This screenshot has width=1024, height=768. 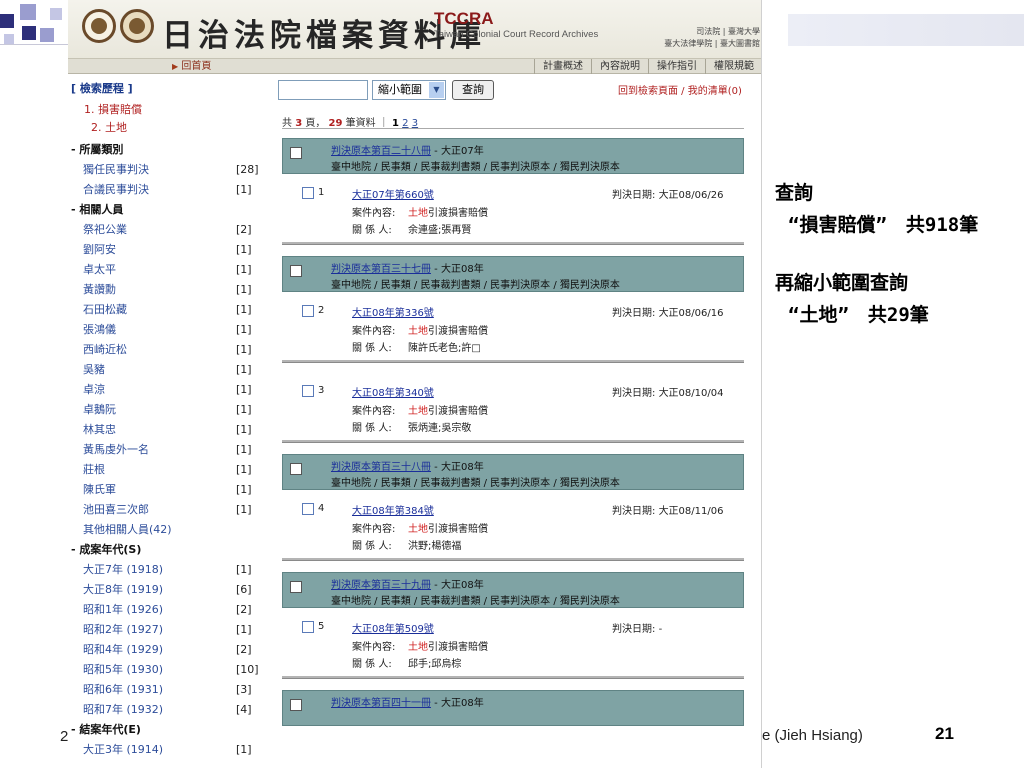 What do you see at coordinates (381, 585) in the screenshot?
I see `volume-link: 判決原本第百三十九冊` at bounding box center [381, 585].